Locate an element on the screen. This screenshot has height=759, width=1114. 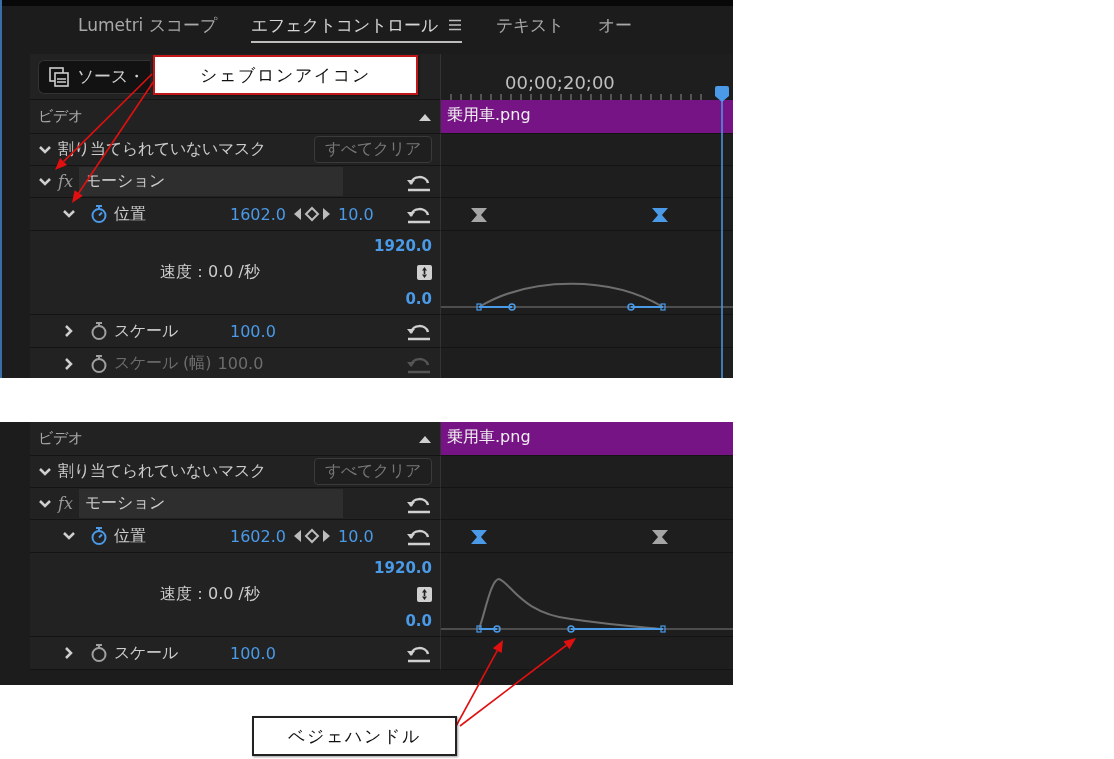
panel-tab: エフェクトコントロール is located at coordinates (356, 26).